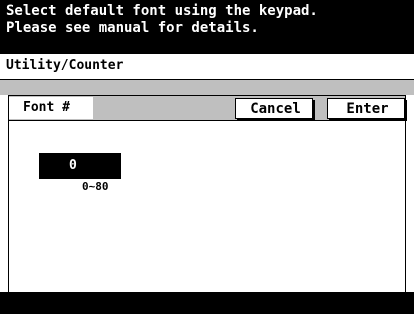 This screenshot has height=314, width=414. I want to click on breadcrumb: Utility/Counter, so click(207, 67).